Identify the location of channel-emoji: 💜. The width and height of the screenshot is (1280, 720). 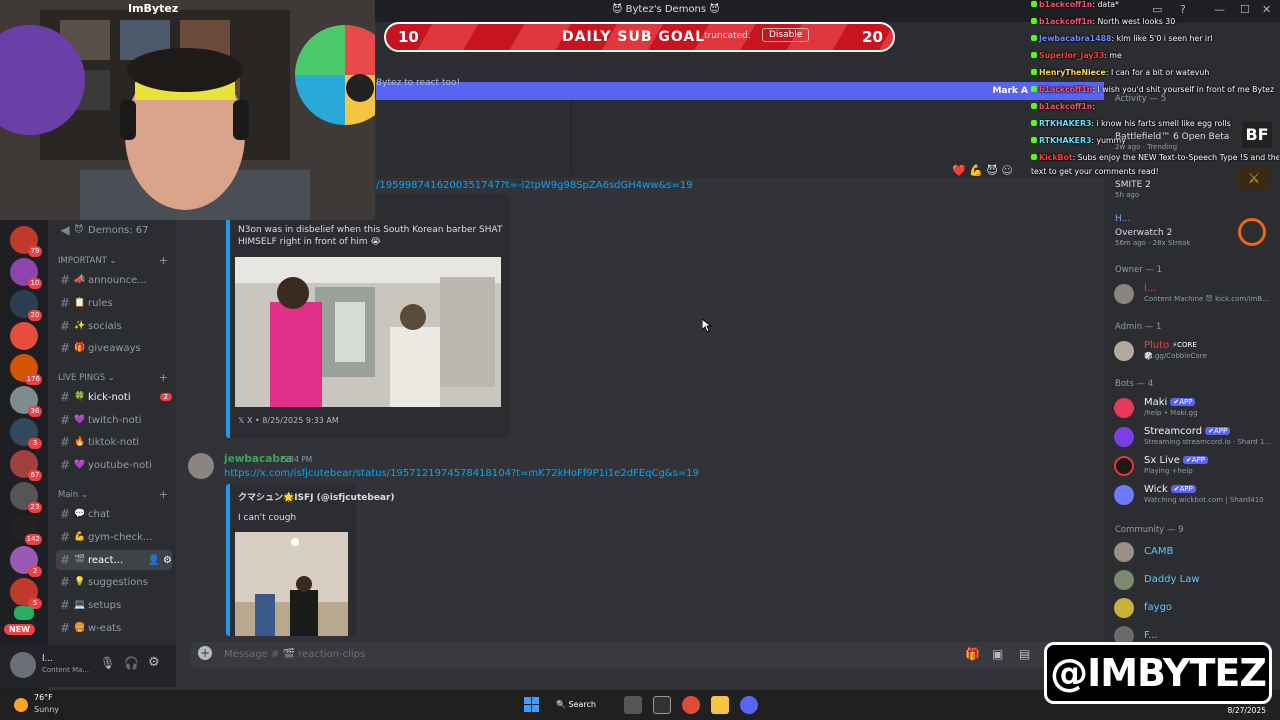
(80, 465).